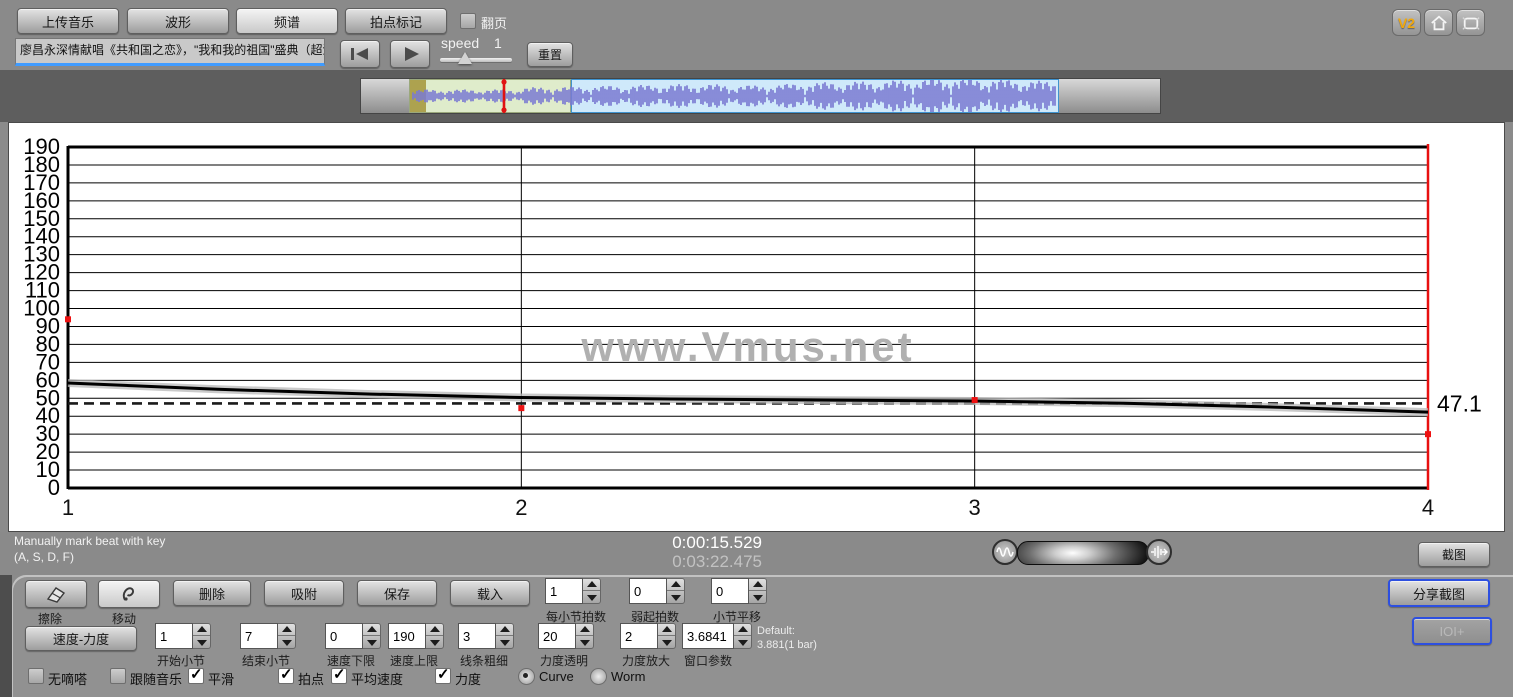  I want to click on follow-music-label: 跟随音乐, so click(156, 679).